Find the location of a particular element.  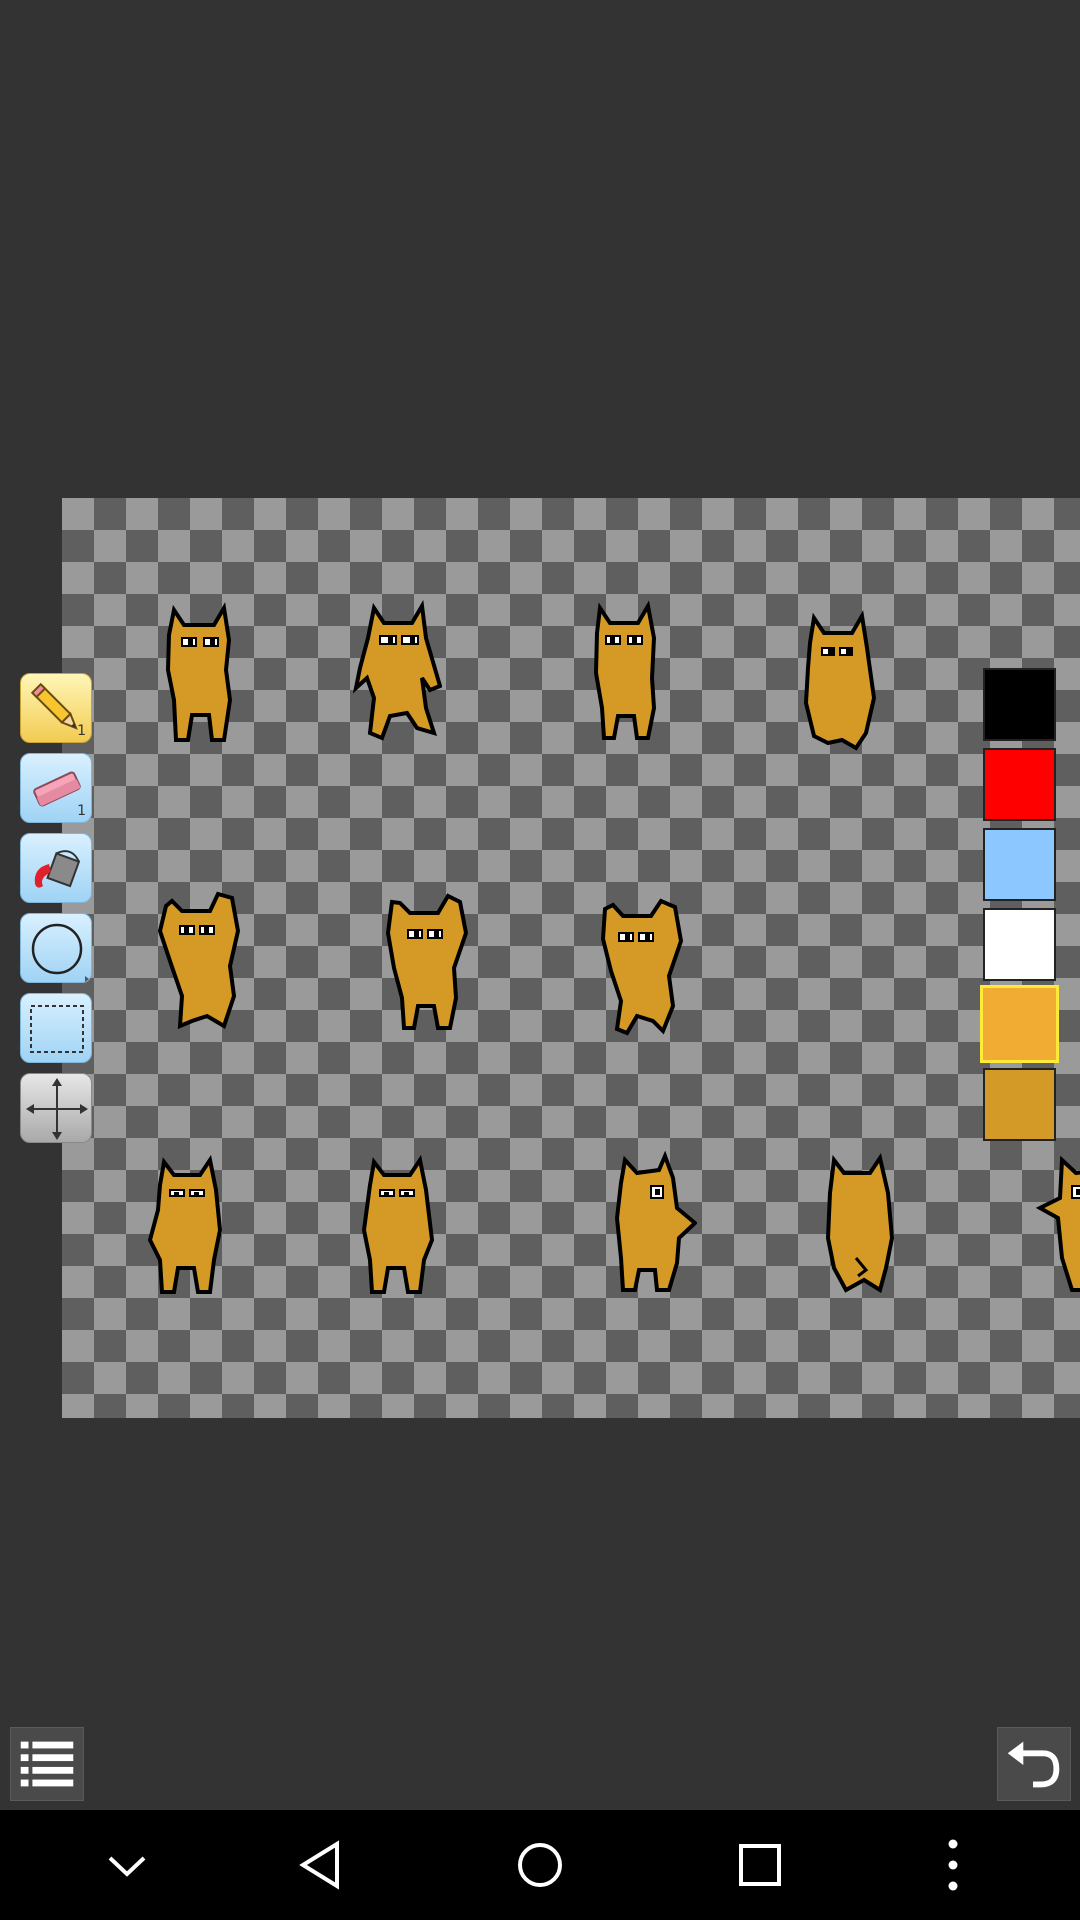

rectangle-select-icon is located at coordinates (57, 1029).